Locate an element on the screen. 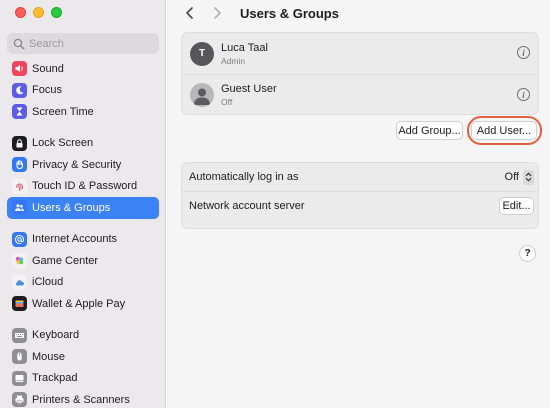 This screenshot has height=408, width=550. moon-icon is located at coordinates (19, 90).